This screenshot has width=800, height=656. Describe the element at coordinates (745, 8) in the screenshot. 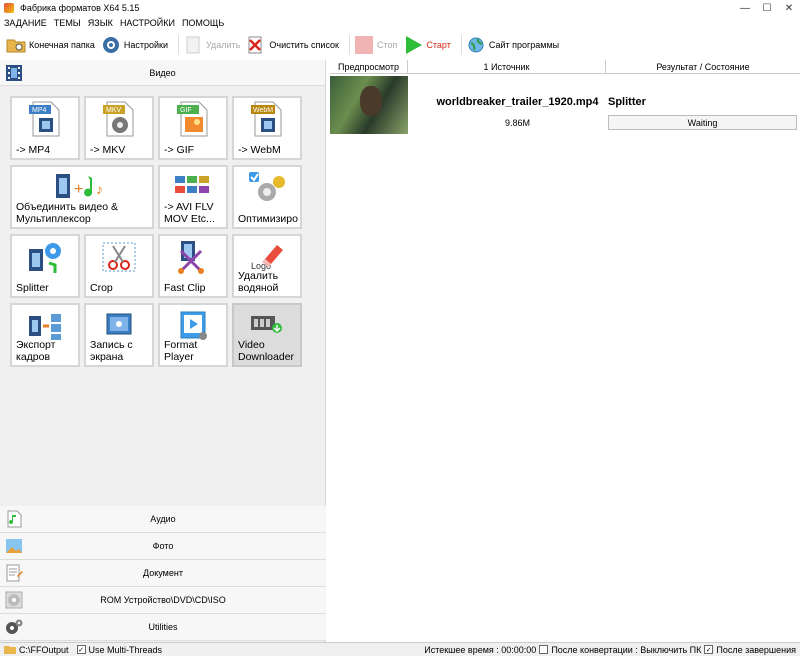

I see `minimize-icon: —` at that location.